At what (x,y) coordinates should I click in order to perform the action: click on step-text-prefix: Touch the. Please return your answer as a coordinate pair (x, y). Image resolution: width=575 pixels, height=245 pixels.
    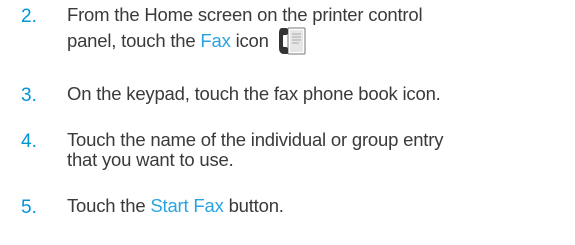
    Looking at the image, I should click on (109, 205).